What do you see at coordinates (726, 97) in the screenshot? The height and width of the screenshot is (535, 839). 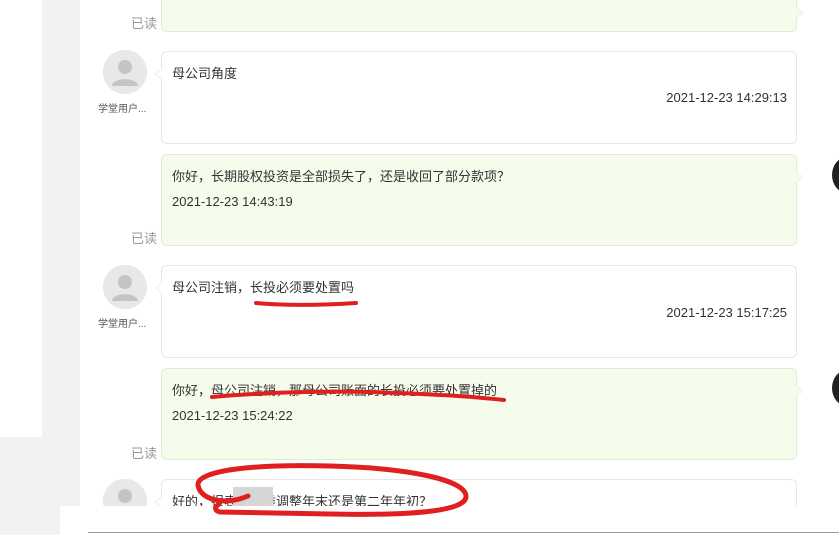 I see `message-time: 2021-12-23 14:29:13` at bounding box center [726, 97].